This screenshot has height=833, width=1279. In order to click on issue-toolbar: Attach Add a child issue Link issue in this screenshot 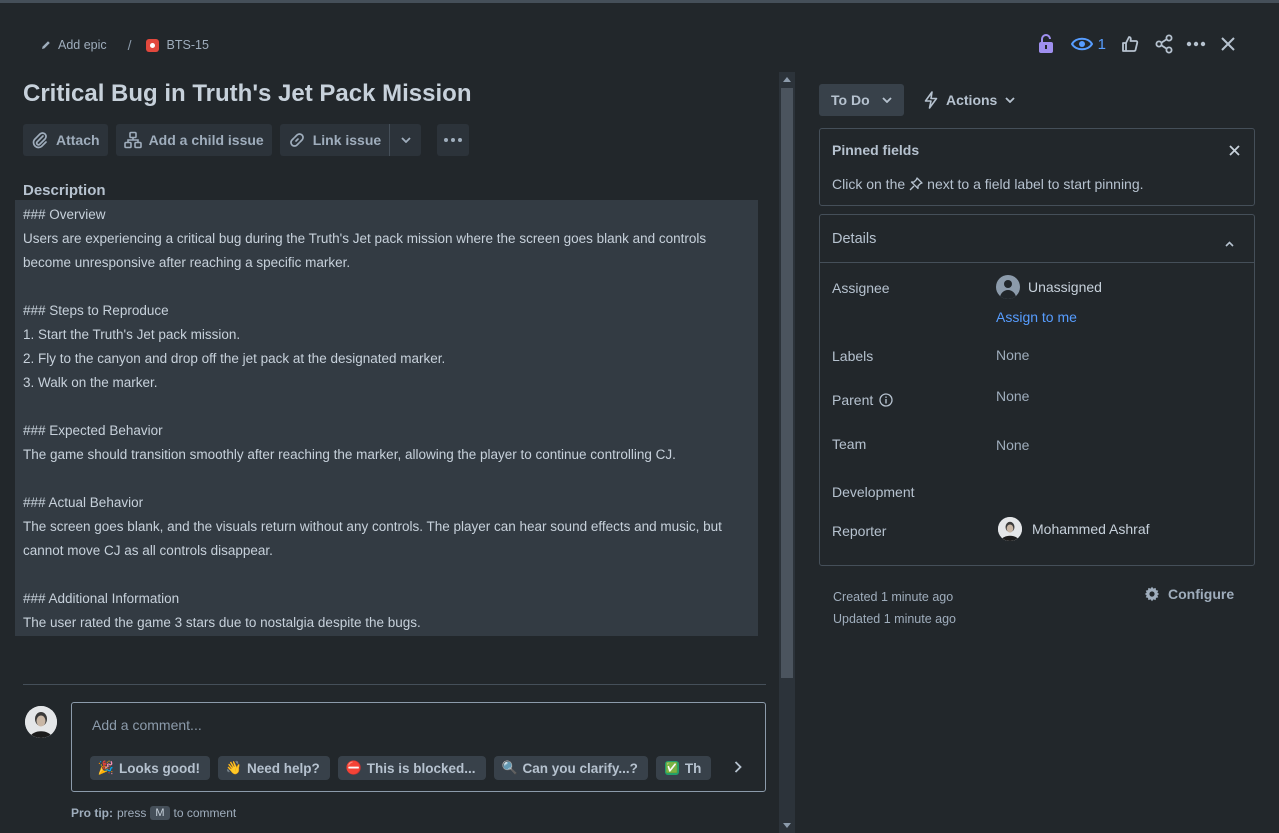, I will do `click(246, 140)`.